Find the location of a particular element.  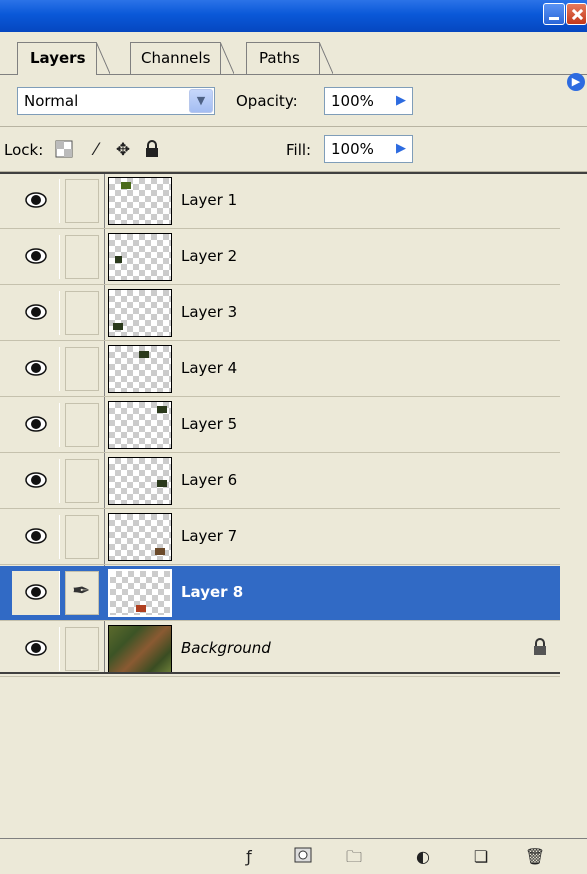

adjustment-layer-icon: ◐ is located at coordinates (423, 857).